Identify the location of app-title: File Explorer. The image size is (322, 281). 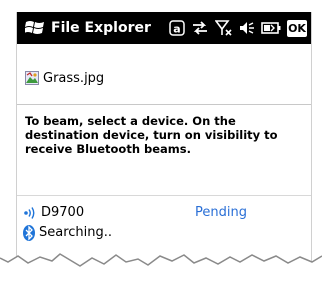
(101, 28).